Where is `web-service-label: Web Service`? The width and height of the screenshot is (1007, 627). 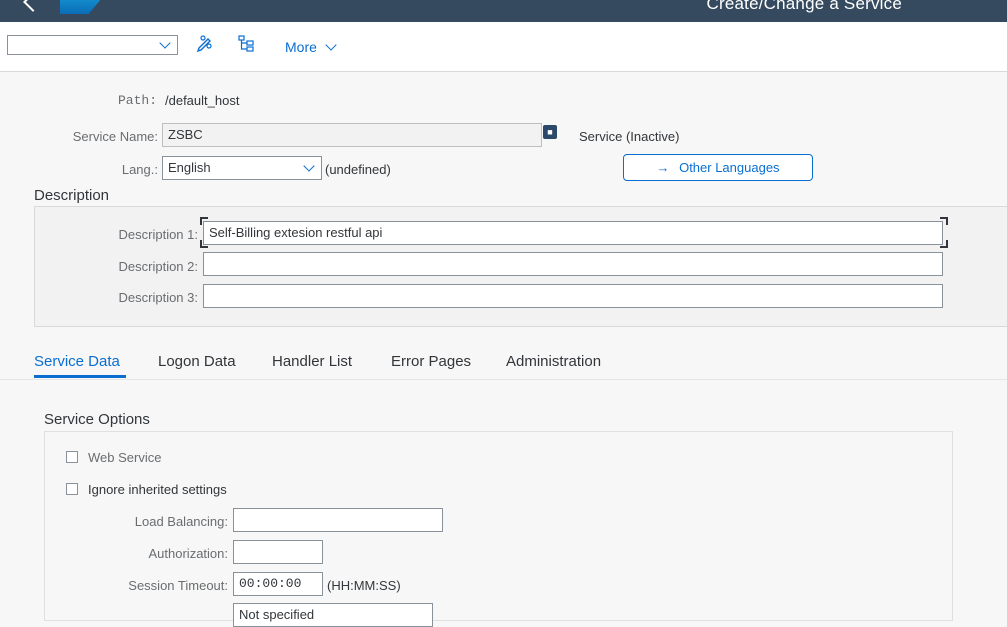
web-service-label: Web Service is located at coordinates (125, 457).